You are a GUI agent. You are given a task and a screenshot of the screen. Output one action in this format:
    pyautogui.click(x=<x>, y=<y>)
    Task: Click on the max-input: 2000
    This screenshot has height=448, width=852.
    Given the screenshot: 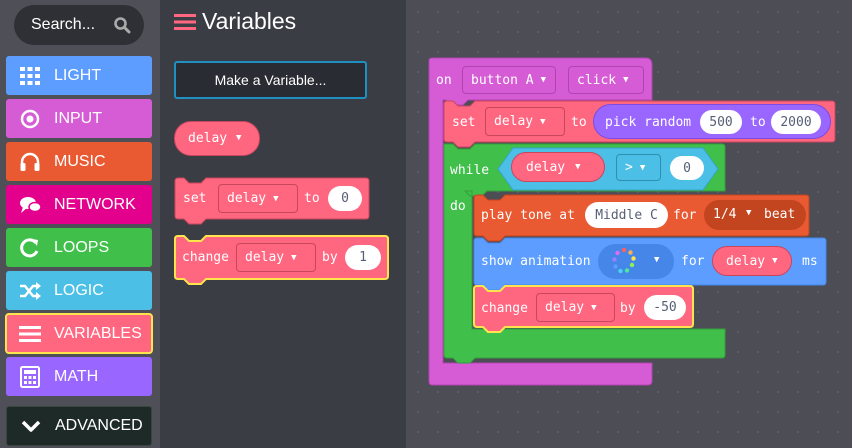 What is the action you would take?
    pyautogui.click(x=796, y=122)
    